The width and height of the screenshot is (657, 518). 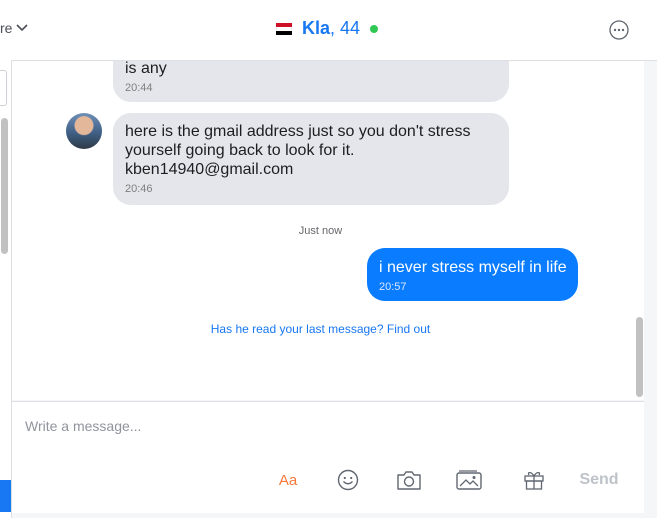 I want to click on chat-header: re Kla , 44, so click(x=328, y=30).